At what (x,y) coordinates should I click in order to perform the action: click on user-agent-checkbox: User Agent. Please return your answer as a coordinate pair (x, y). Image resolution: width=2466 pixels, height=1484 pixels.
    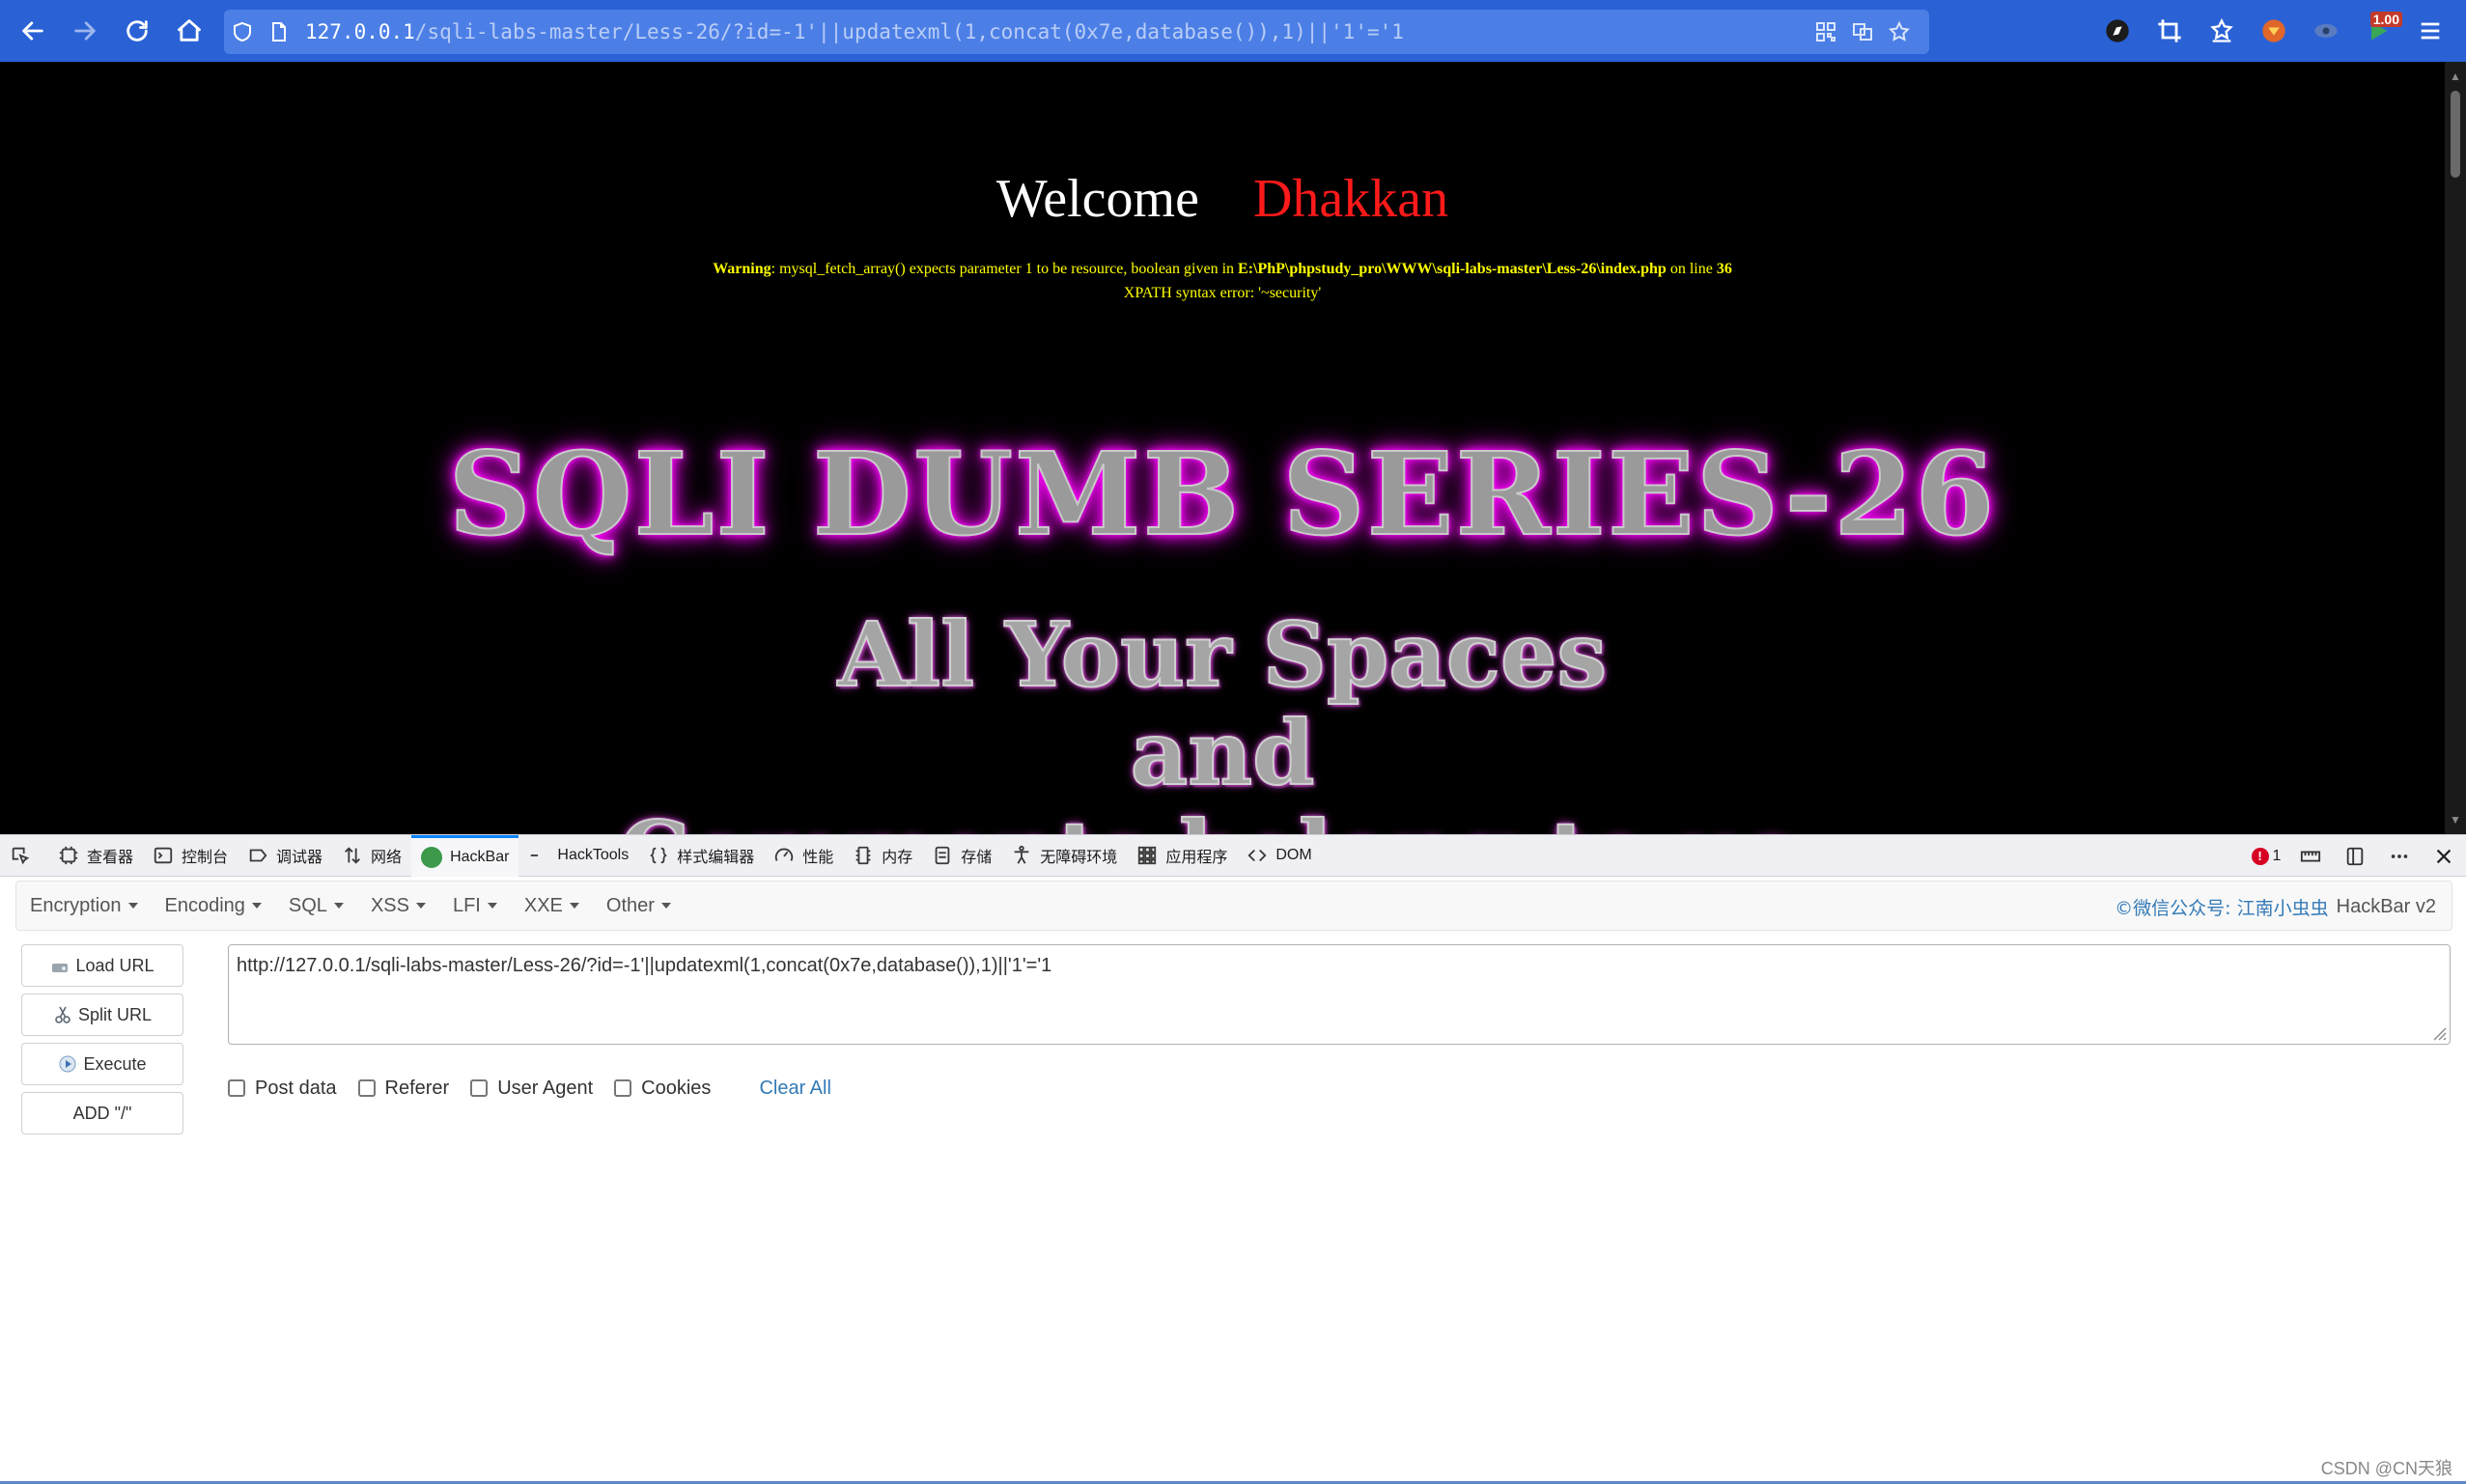
    Looking at the image, I should click on (531, 1089).